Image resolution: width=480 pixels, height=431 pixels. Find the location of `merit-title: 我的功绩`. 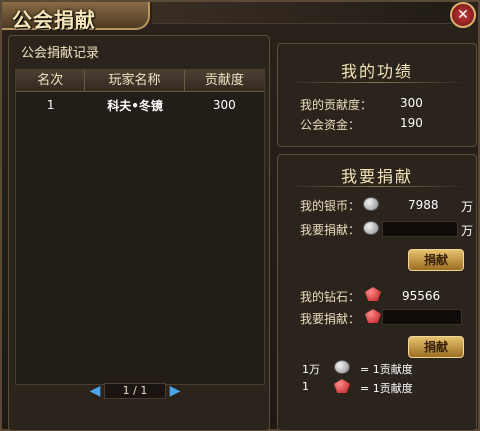

merit-title: 我的功绩 is located at coordinates (376, 71).